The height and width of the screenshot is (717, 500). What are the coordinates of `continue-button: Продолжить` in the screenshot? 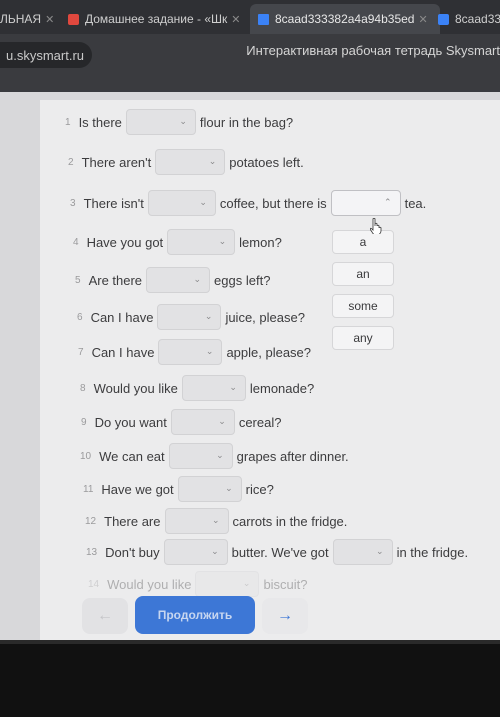 It's located at (195, 615).